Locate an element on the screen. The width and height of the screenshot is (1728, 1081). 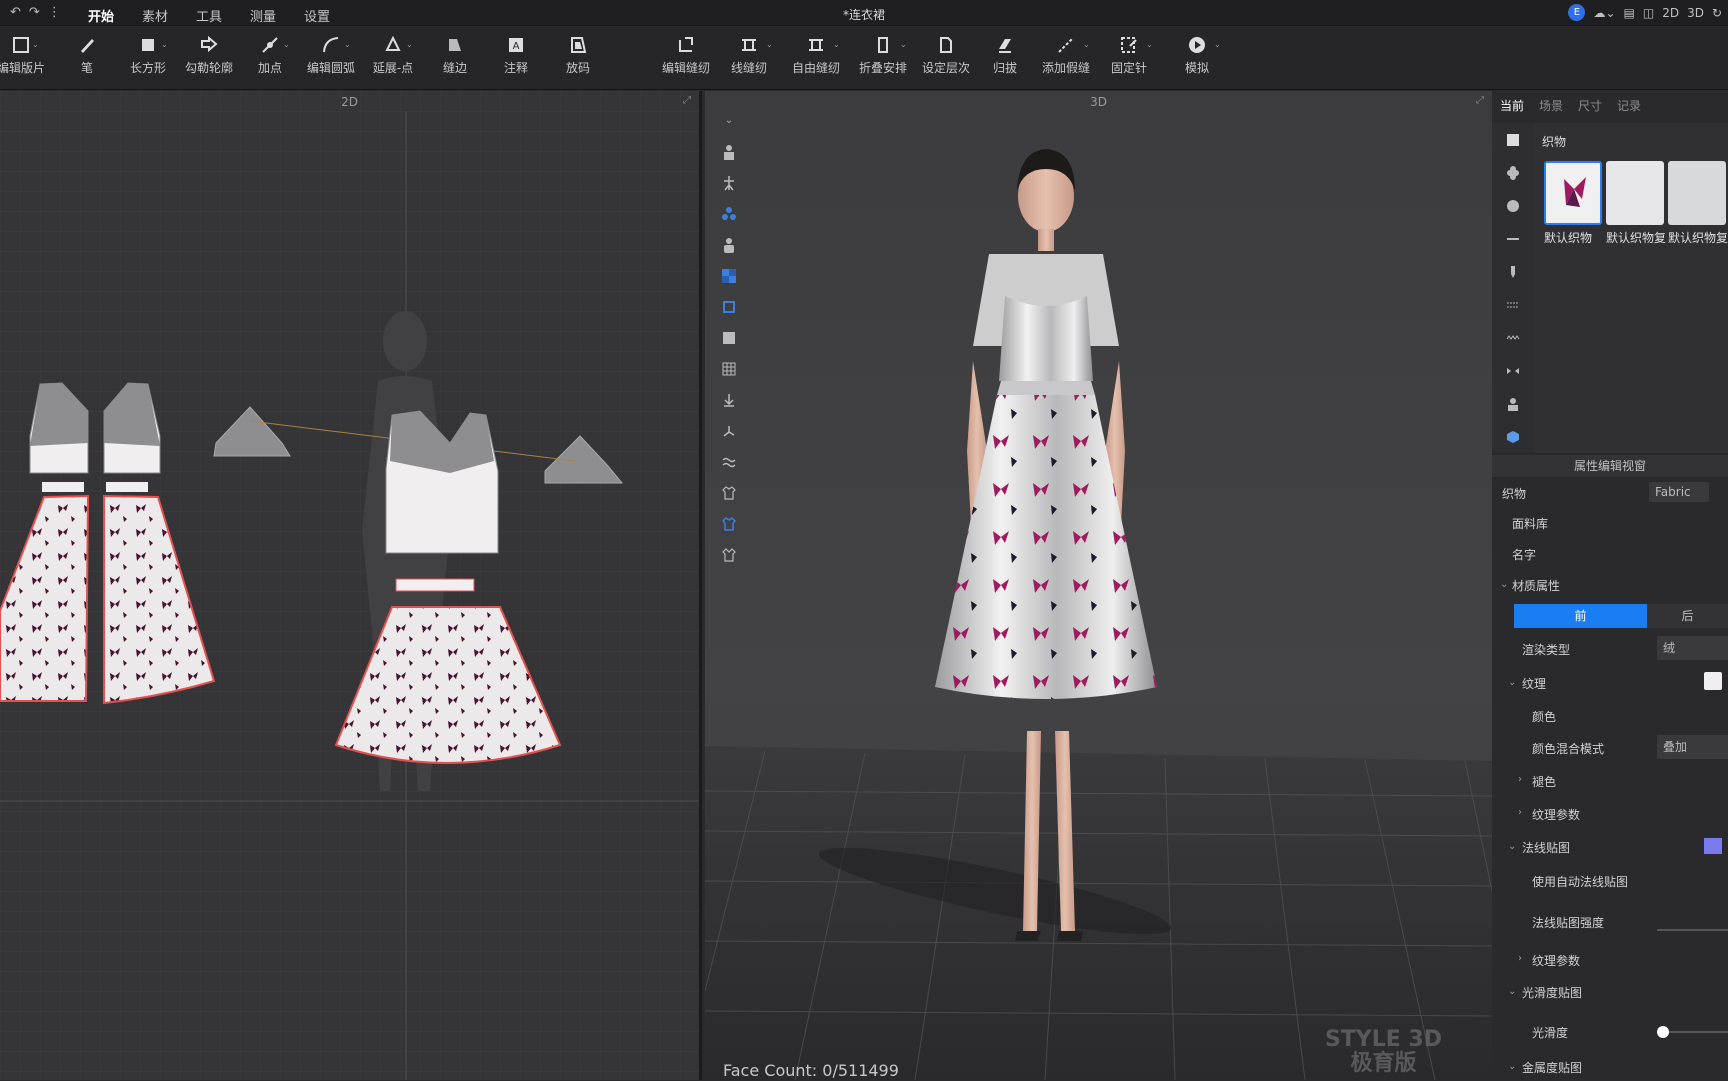
prop-label: 使用自动法线贴图 is located at coordinates (1580, 882).